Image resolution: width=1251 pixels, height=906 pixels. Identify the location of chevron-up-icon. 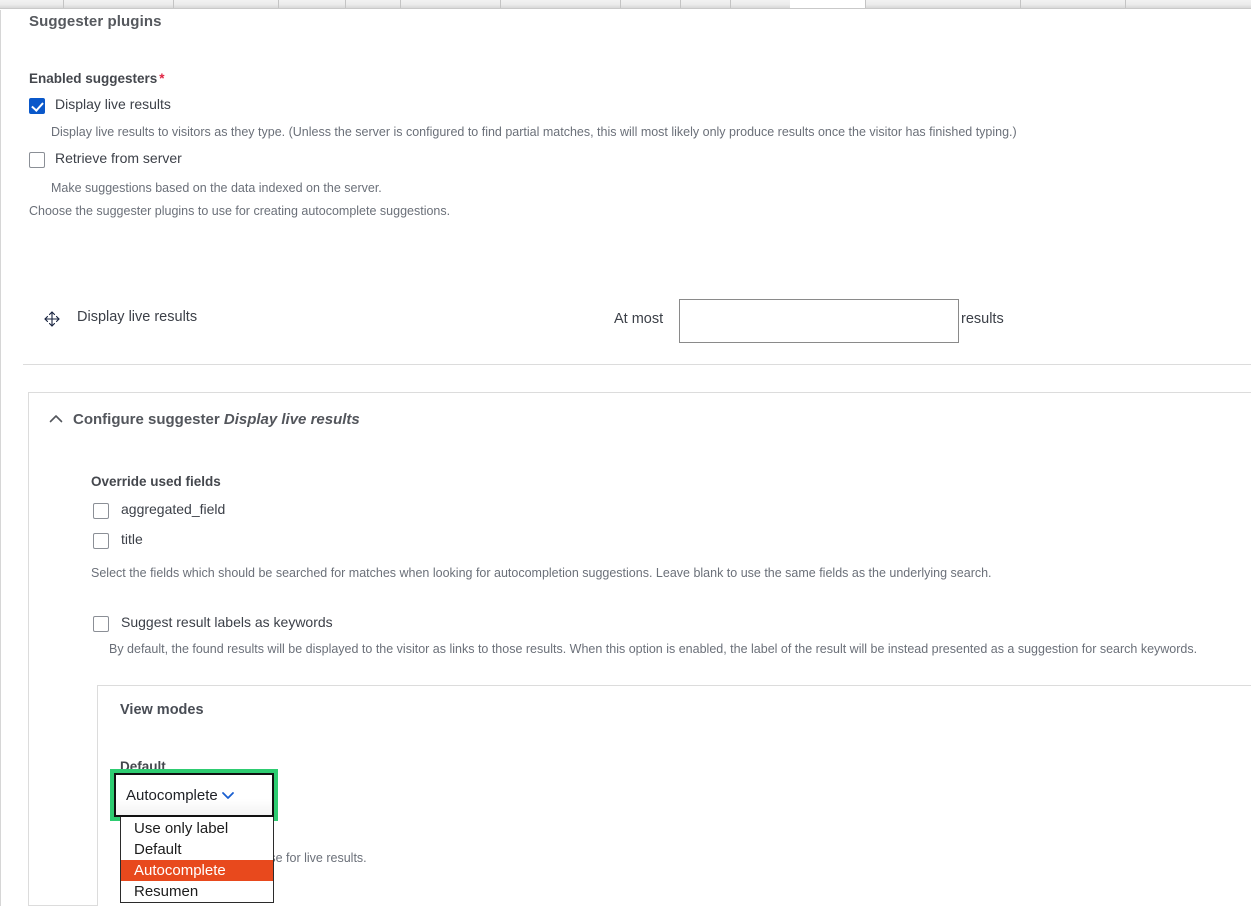
(56, 419).